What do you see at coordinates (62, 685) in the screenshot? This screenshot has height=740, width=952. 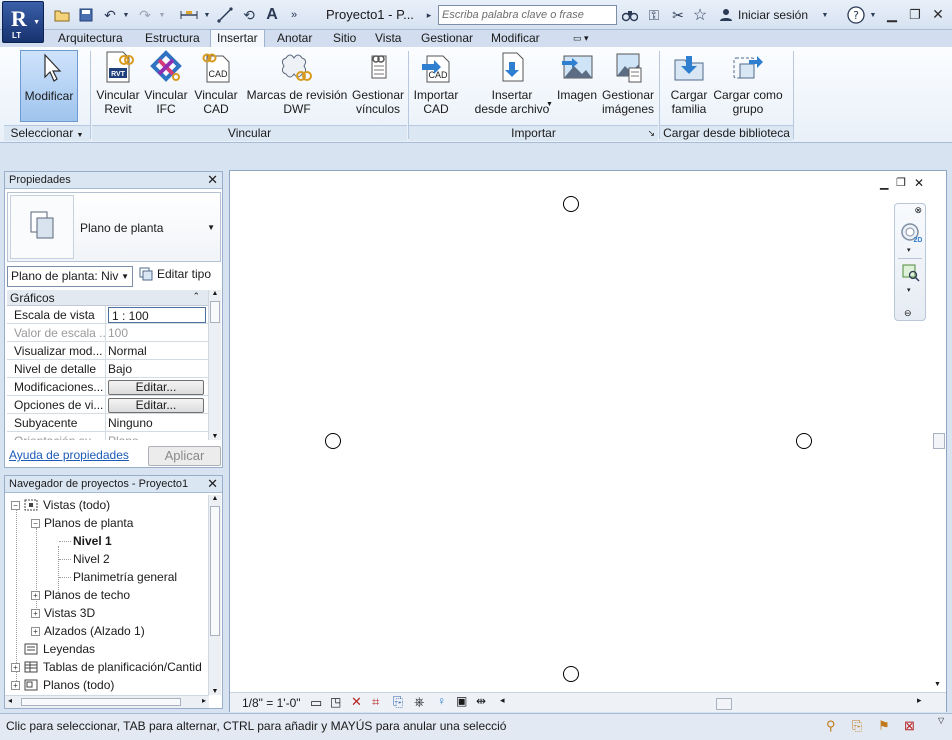 I see `tree-node-sheets: + Planos (todo)` at bounding box center [62, 685].